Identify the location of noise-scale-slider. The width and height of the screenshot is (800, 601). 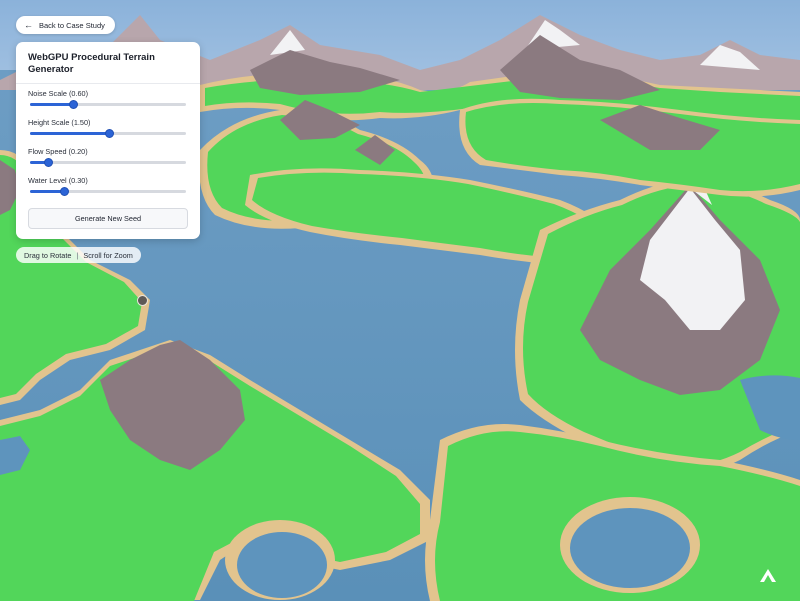
(108, 104).